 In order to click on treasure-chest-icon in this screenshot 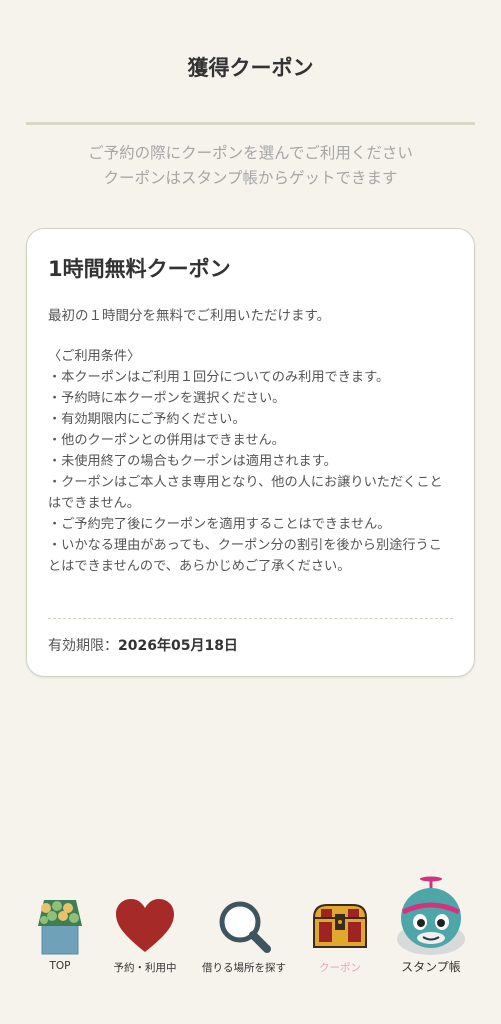, I will do `click(340, 926)`.